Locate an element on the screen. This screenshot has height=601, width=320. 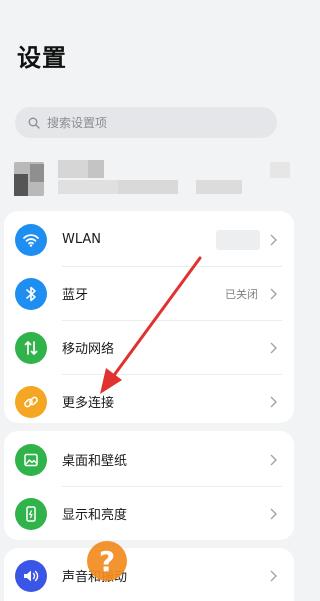
mobile-data-icon is located at coordinates (31, 347).